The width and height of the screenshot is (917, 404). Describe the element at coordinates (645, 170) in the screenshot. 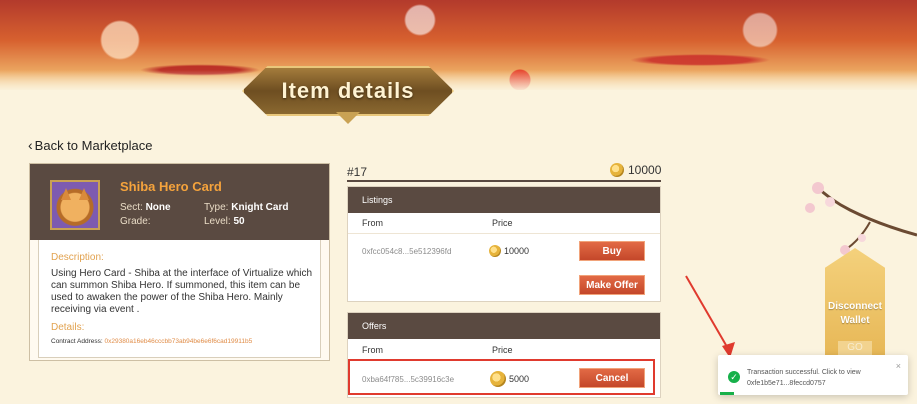

I see `item-price-value: 10000` at that location.